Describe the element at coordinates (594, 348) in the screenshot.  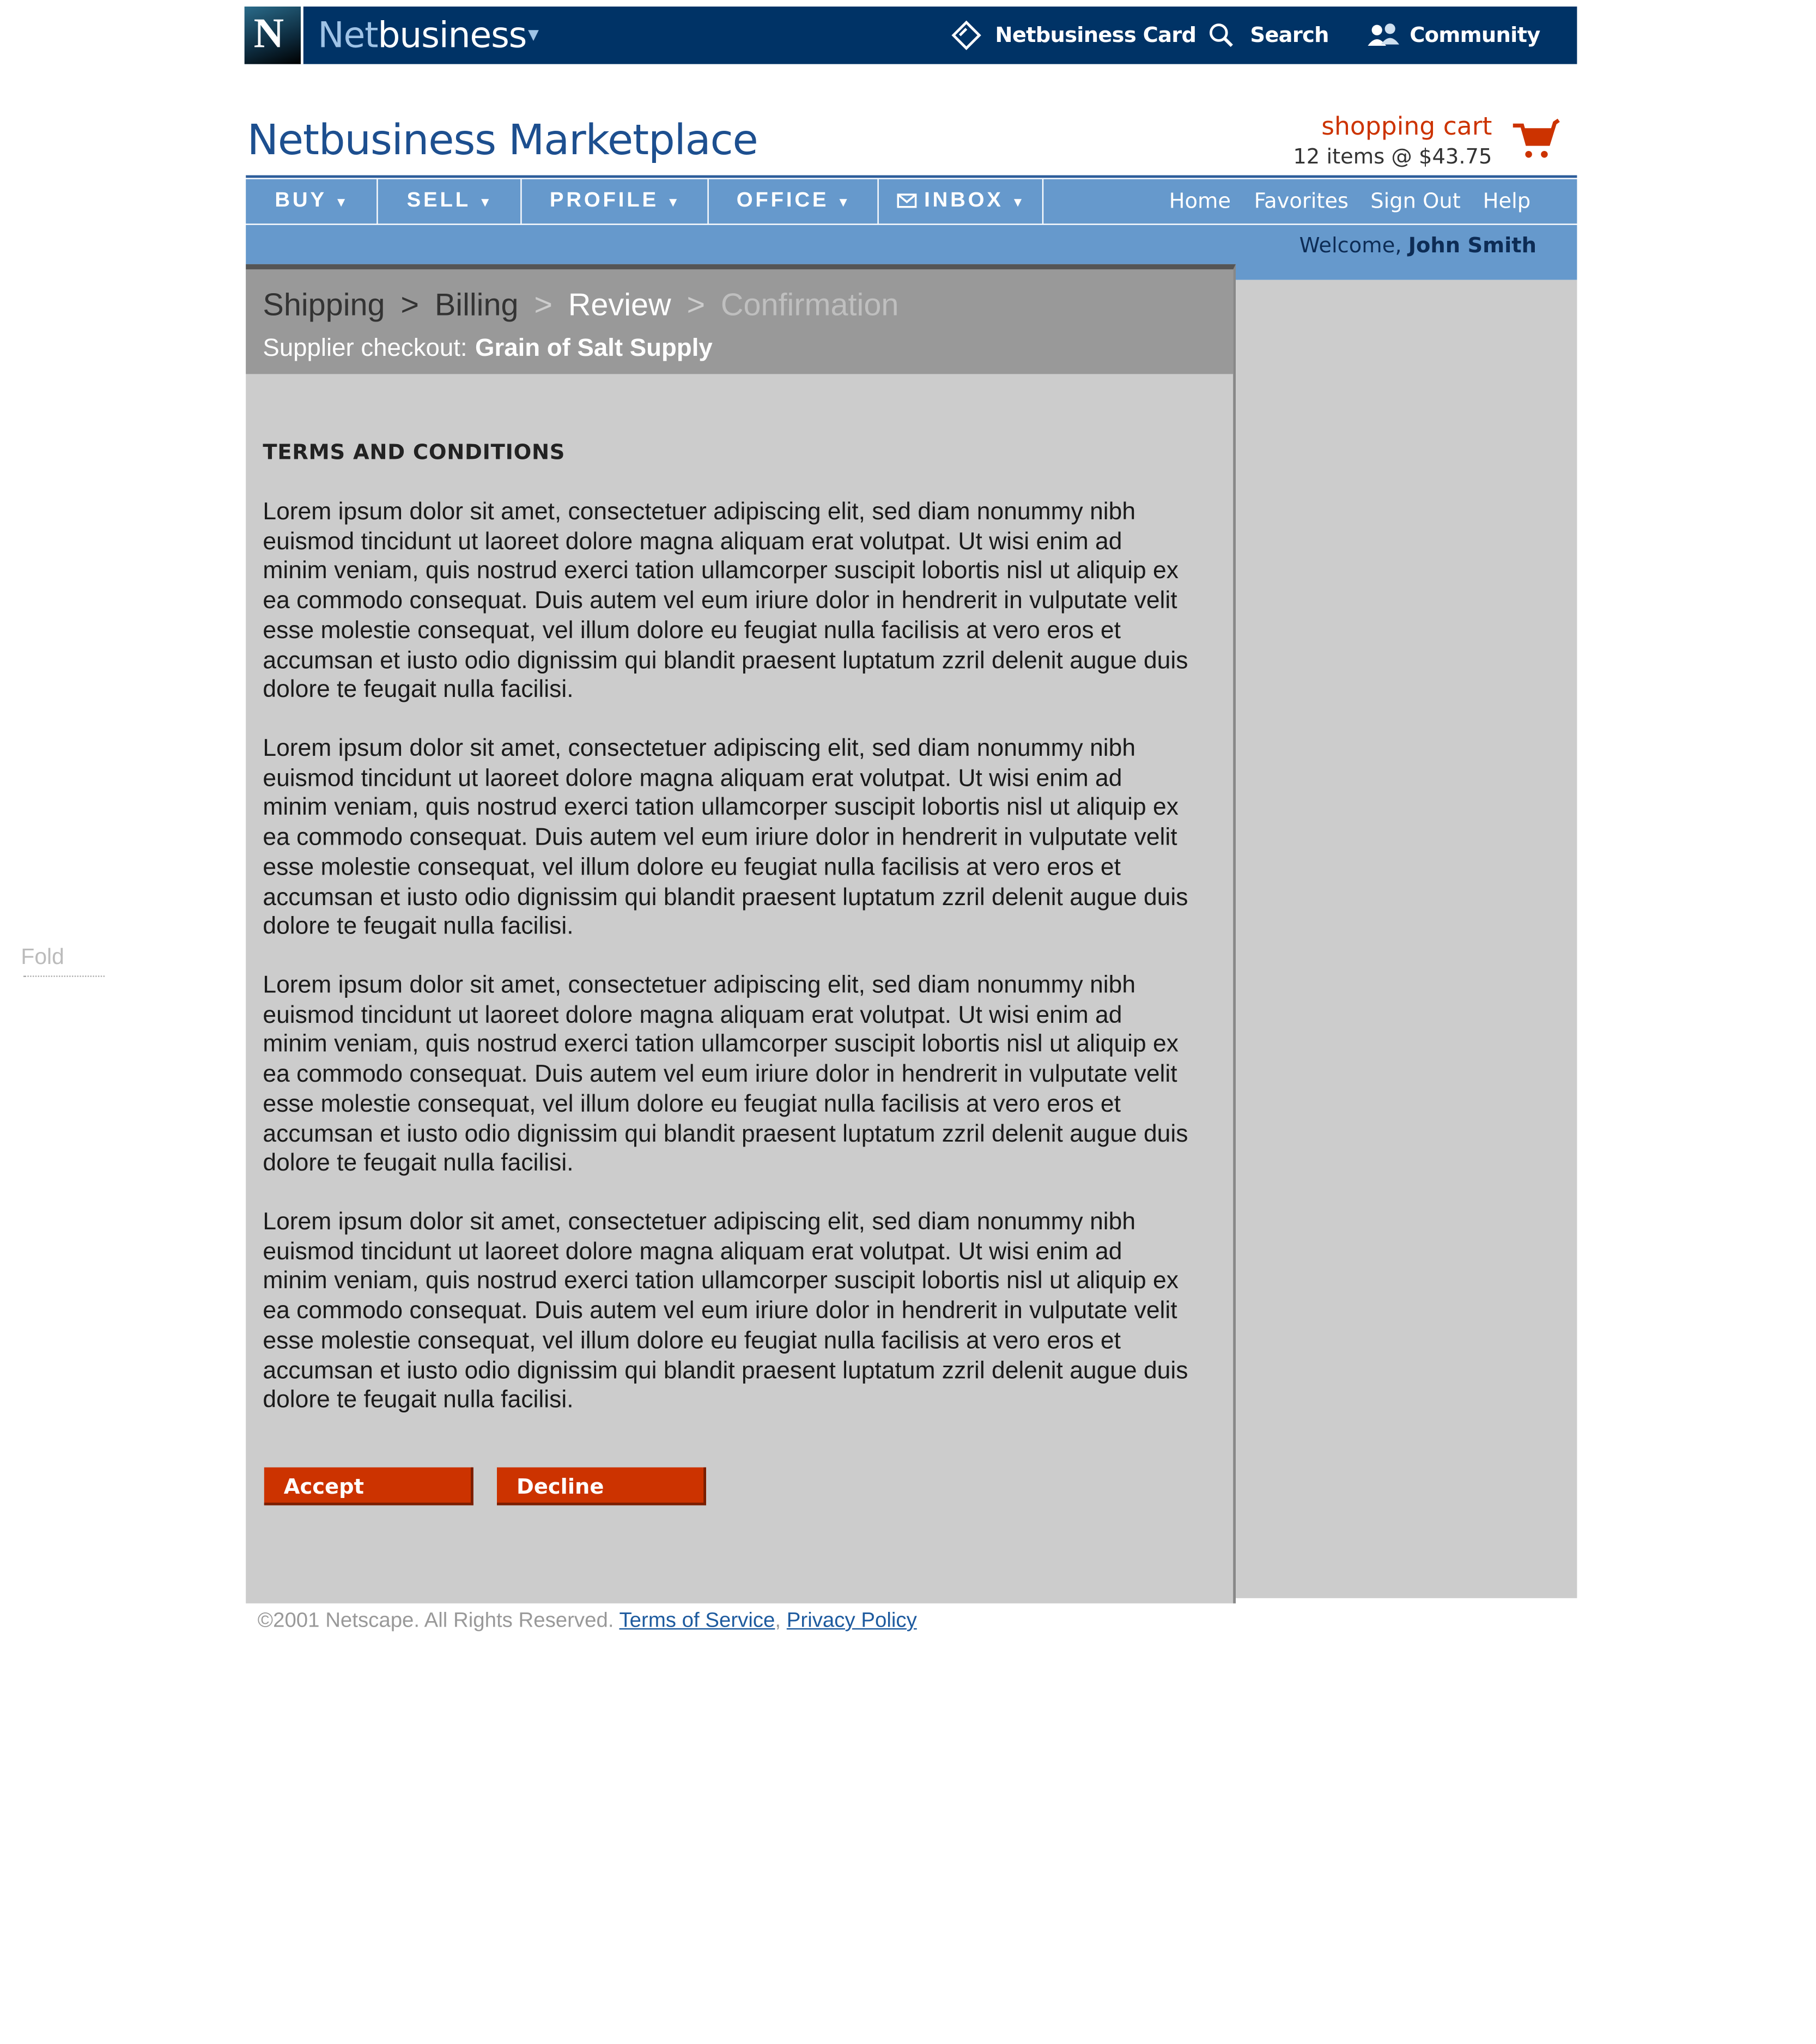
I see `supplier-name: Grain of Salt Supply` at that location.